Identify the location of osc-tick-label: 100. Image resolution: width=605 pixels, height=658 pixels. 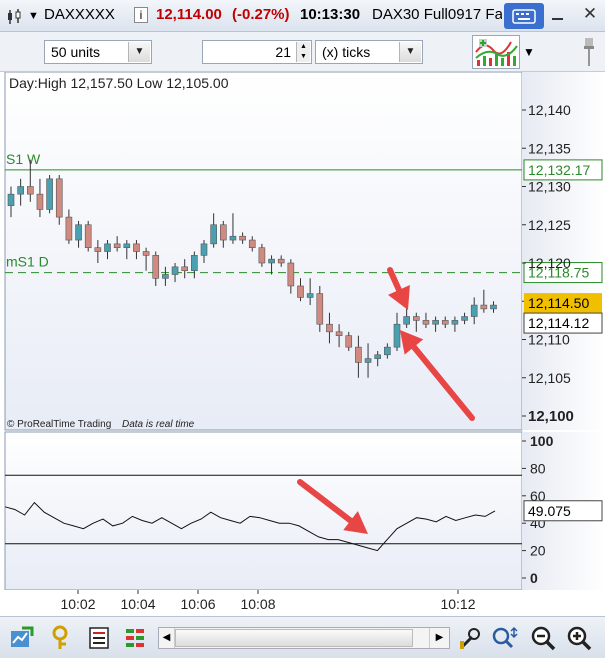
(542, 441).